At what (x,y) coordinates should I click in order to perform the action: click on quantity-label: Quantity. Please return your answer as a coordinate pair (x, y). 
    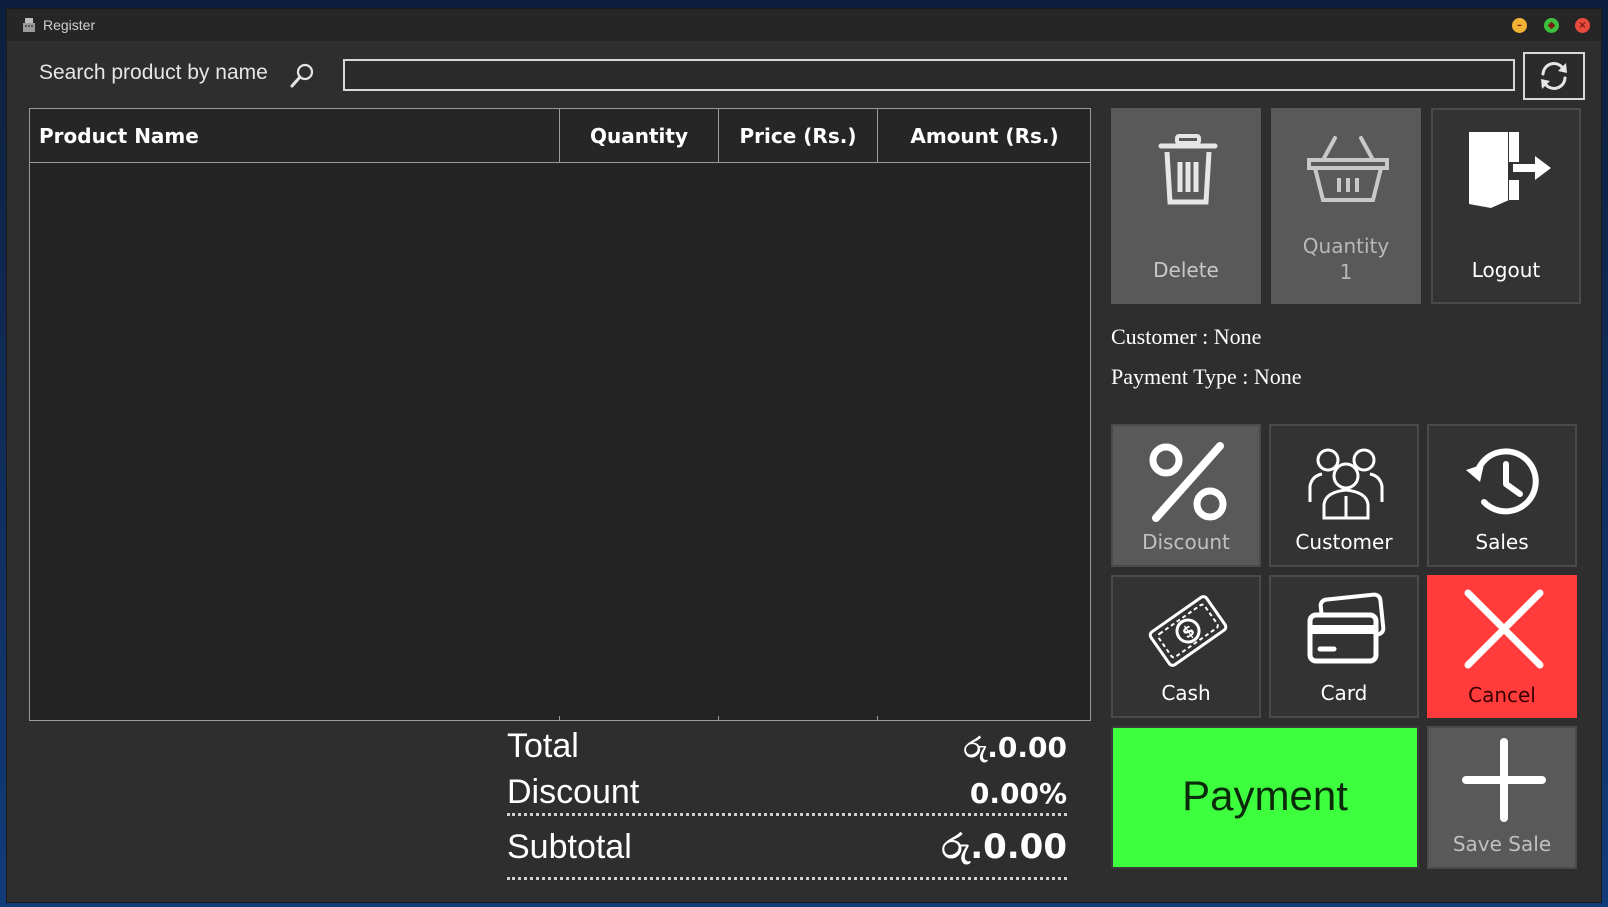
    Looking at the image, I should click on (1346, 246).